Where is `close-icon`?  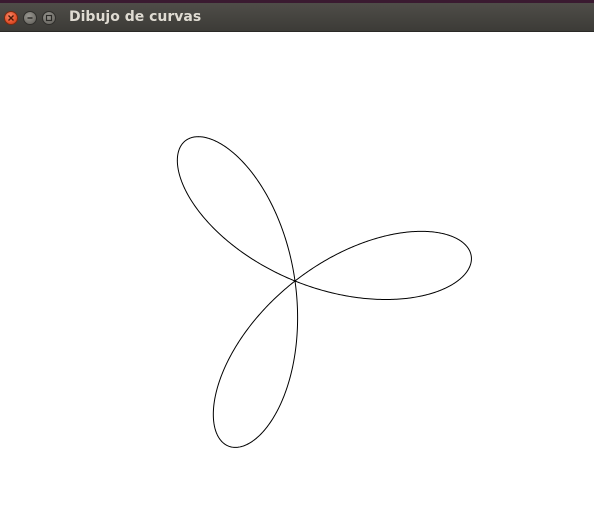 close-icon is located at coordinates (11, 18).